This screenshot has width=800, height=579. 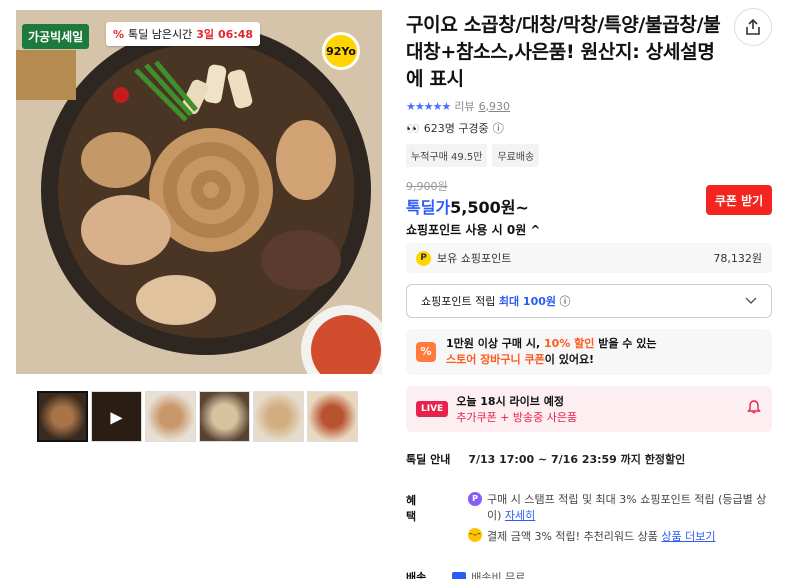 I want to click on benefit-detail-link: 자세히, so click(x=520, y=515).